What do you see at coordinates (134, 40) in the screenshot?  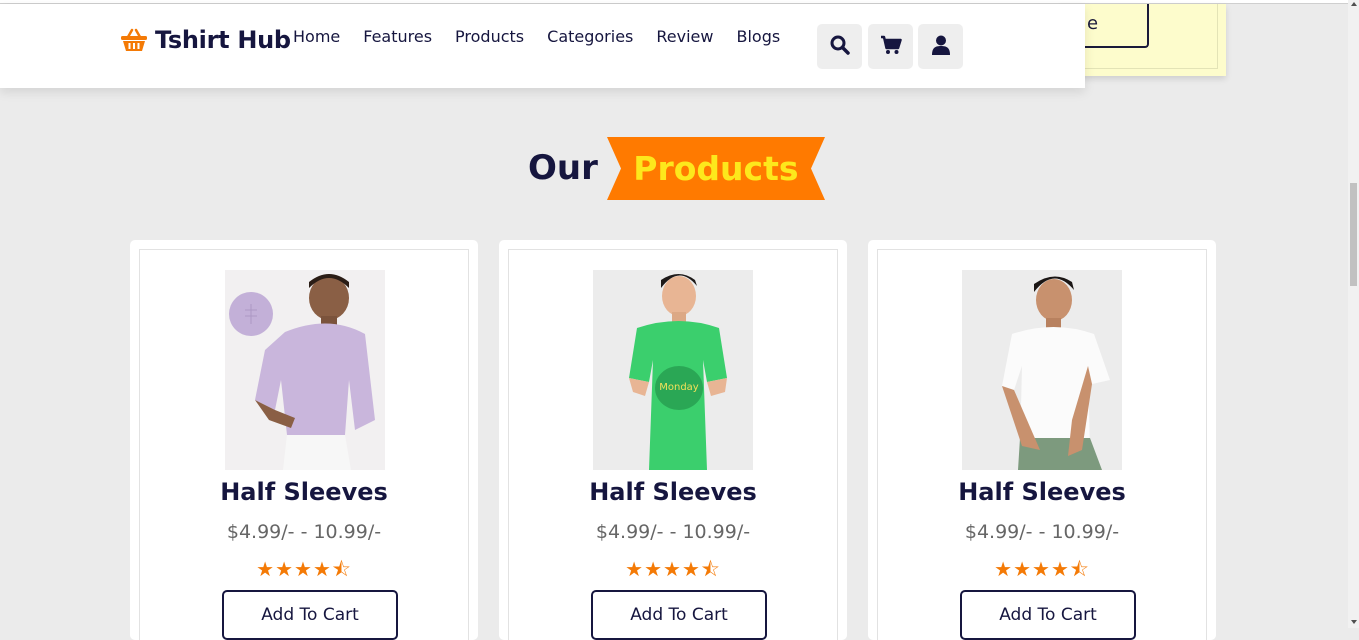 I see `basket-icon` at bounding box center [134, 40].